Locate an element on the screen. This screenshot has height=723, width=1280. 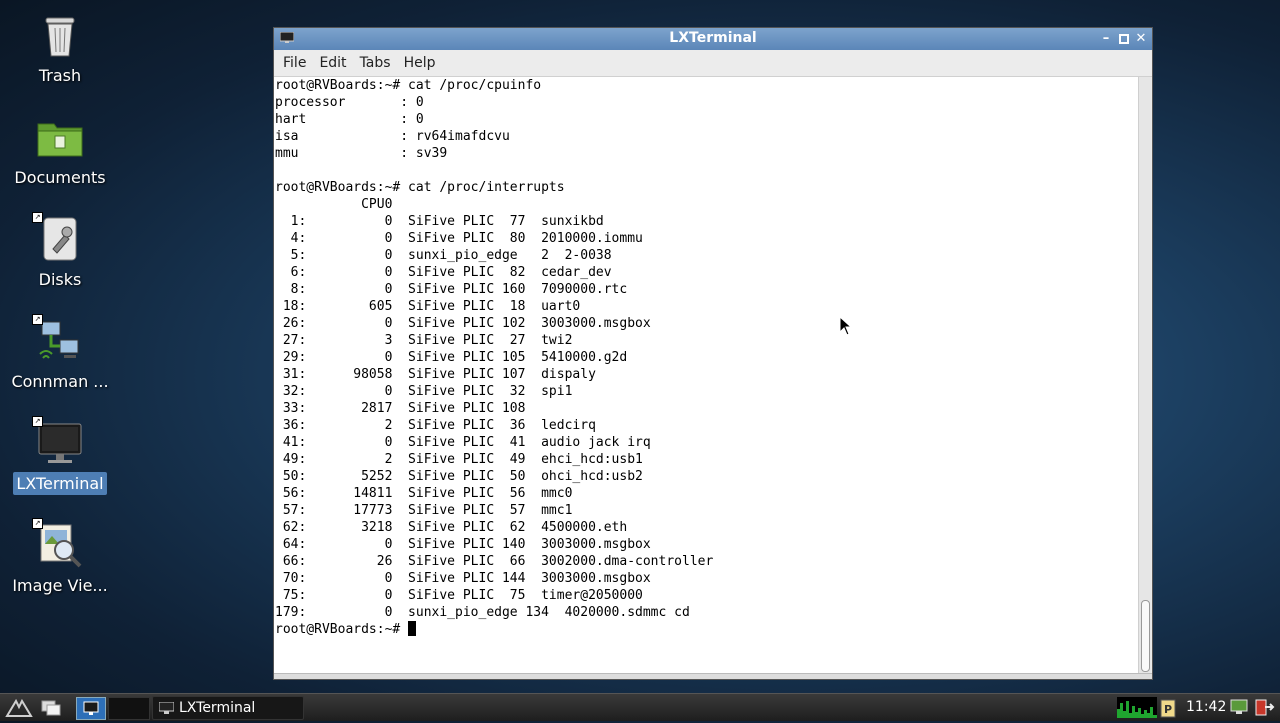
menu-file: File is located at coordinates (294, 63).